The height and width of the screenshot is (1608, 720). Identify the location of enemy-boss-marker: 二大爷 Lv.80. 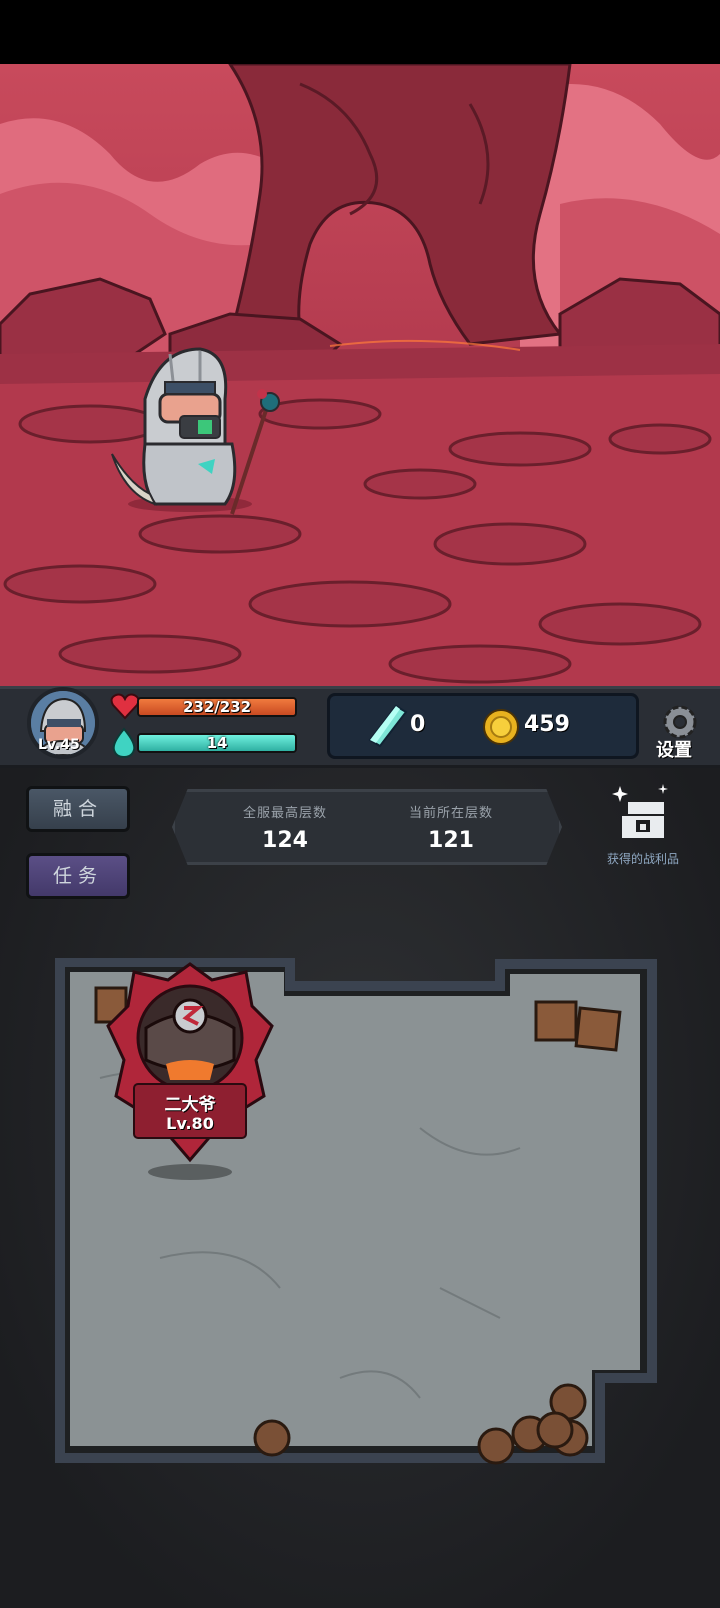
(190, 1070).